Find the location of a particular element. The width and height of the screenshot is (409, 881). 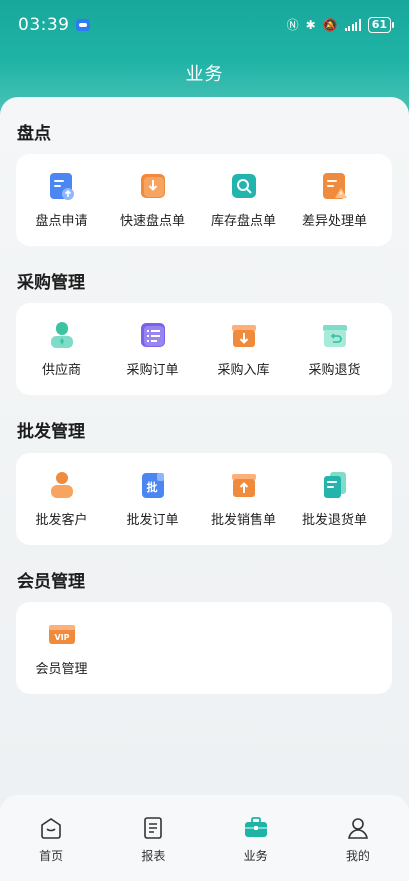

page-title: 业务 is located at coordinates (204, 74).